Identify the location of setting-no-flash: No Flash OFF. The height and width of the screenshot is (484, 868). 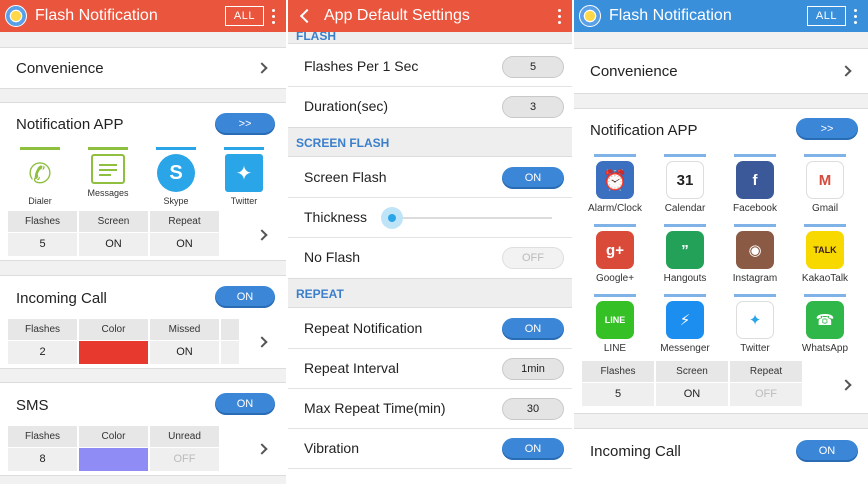
(430, 258).